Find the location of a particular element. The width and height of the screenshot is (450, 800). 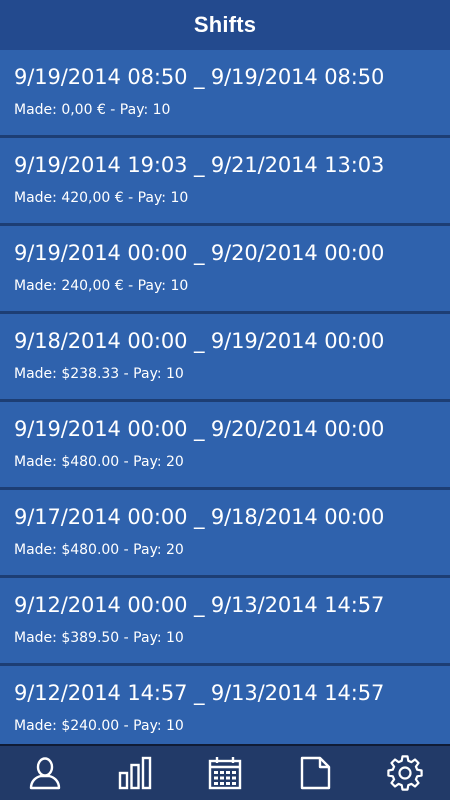

tab-statistics is located at coordinates (135, 773).